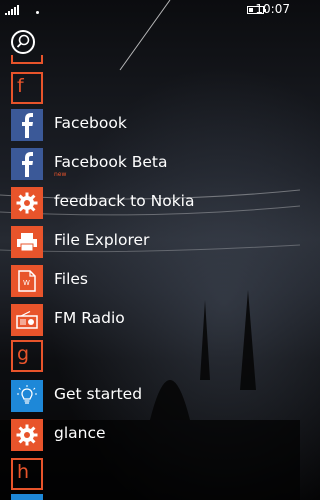 Image resolution: width=320 pixels, height=500 pixels. I want to click on app-label: Files, so click(71, 279).